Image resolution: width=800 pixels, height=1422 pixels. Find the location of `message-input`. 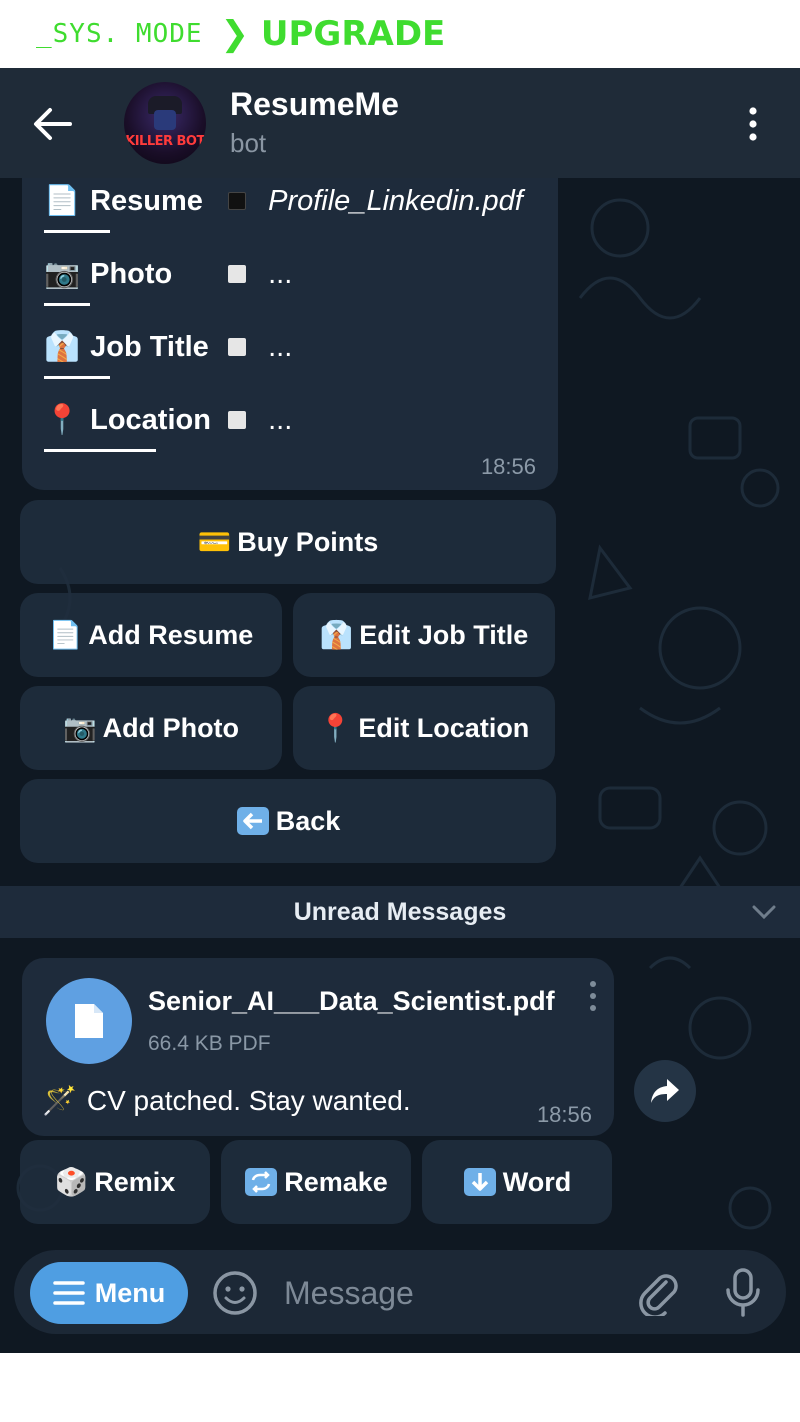

message-input is located at coordinates (449, 1293).